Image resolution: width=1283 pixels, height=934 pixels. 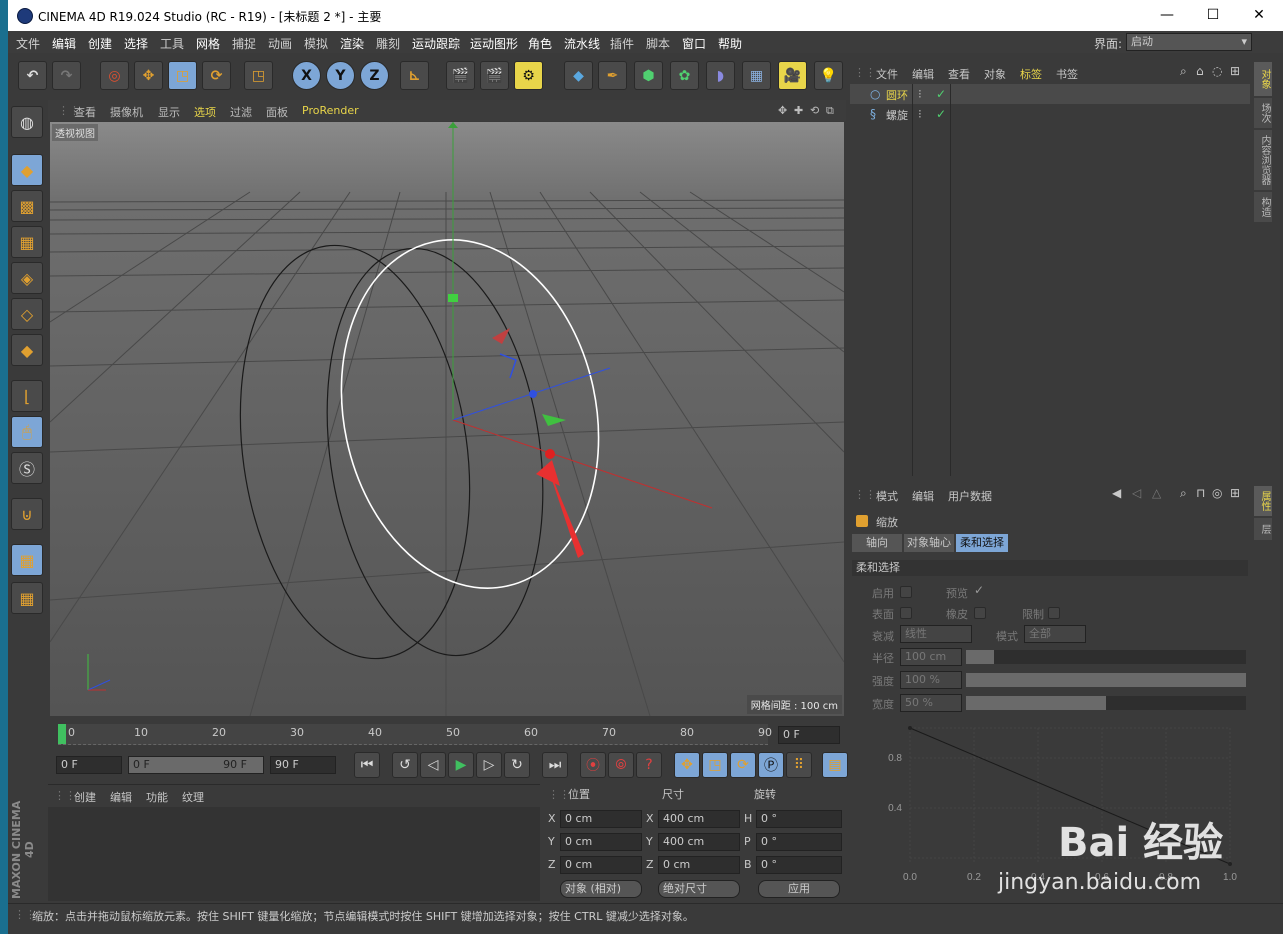 I want to click on auto-key-button: ⦾, so click(x=621, y=765).